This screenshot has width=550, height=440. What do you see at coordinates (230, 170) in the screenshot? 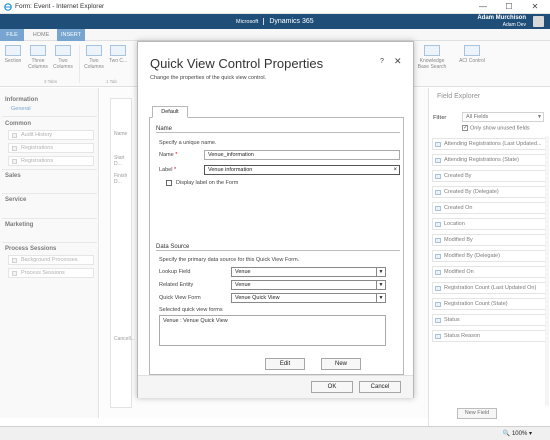
I see `label-input-value: Venue information` at bounding box center [230, 170].